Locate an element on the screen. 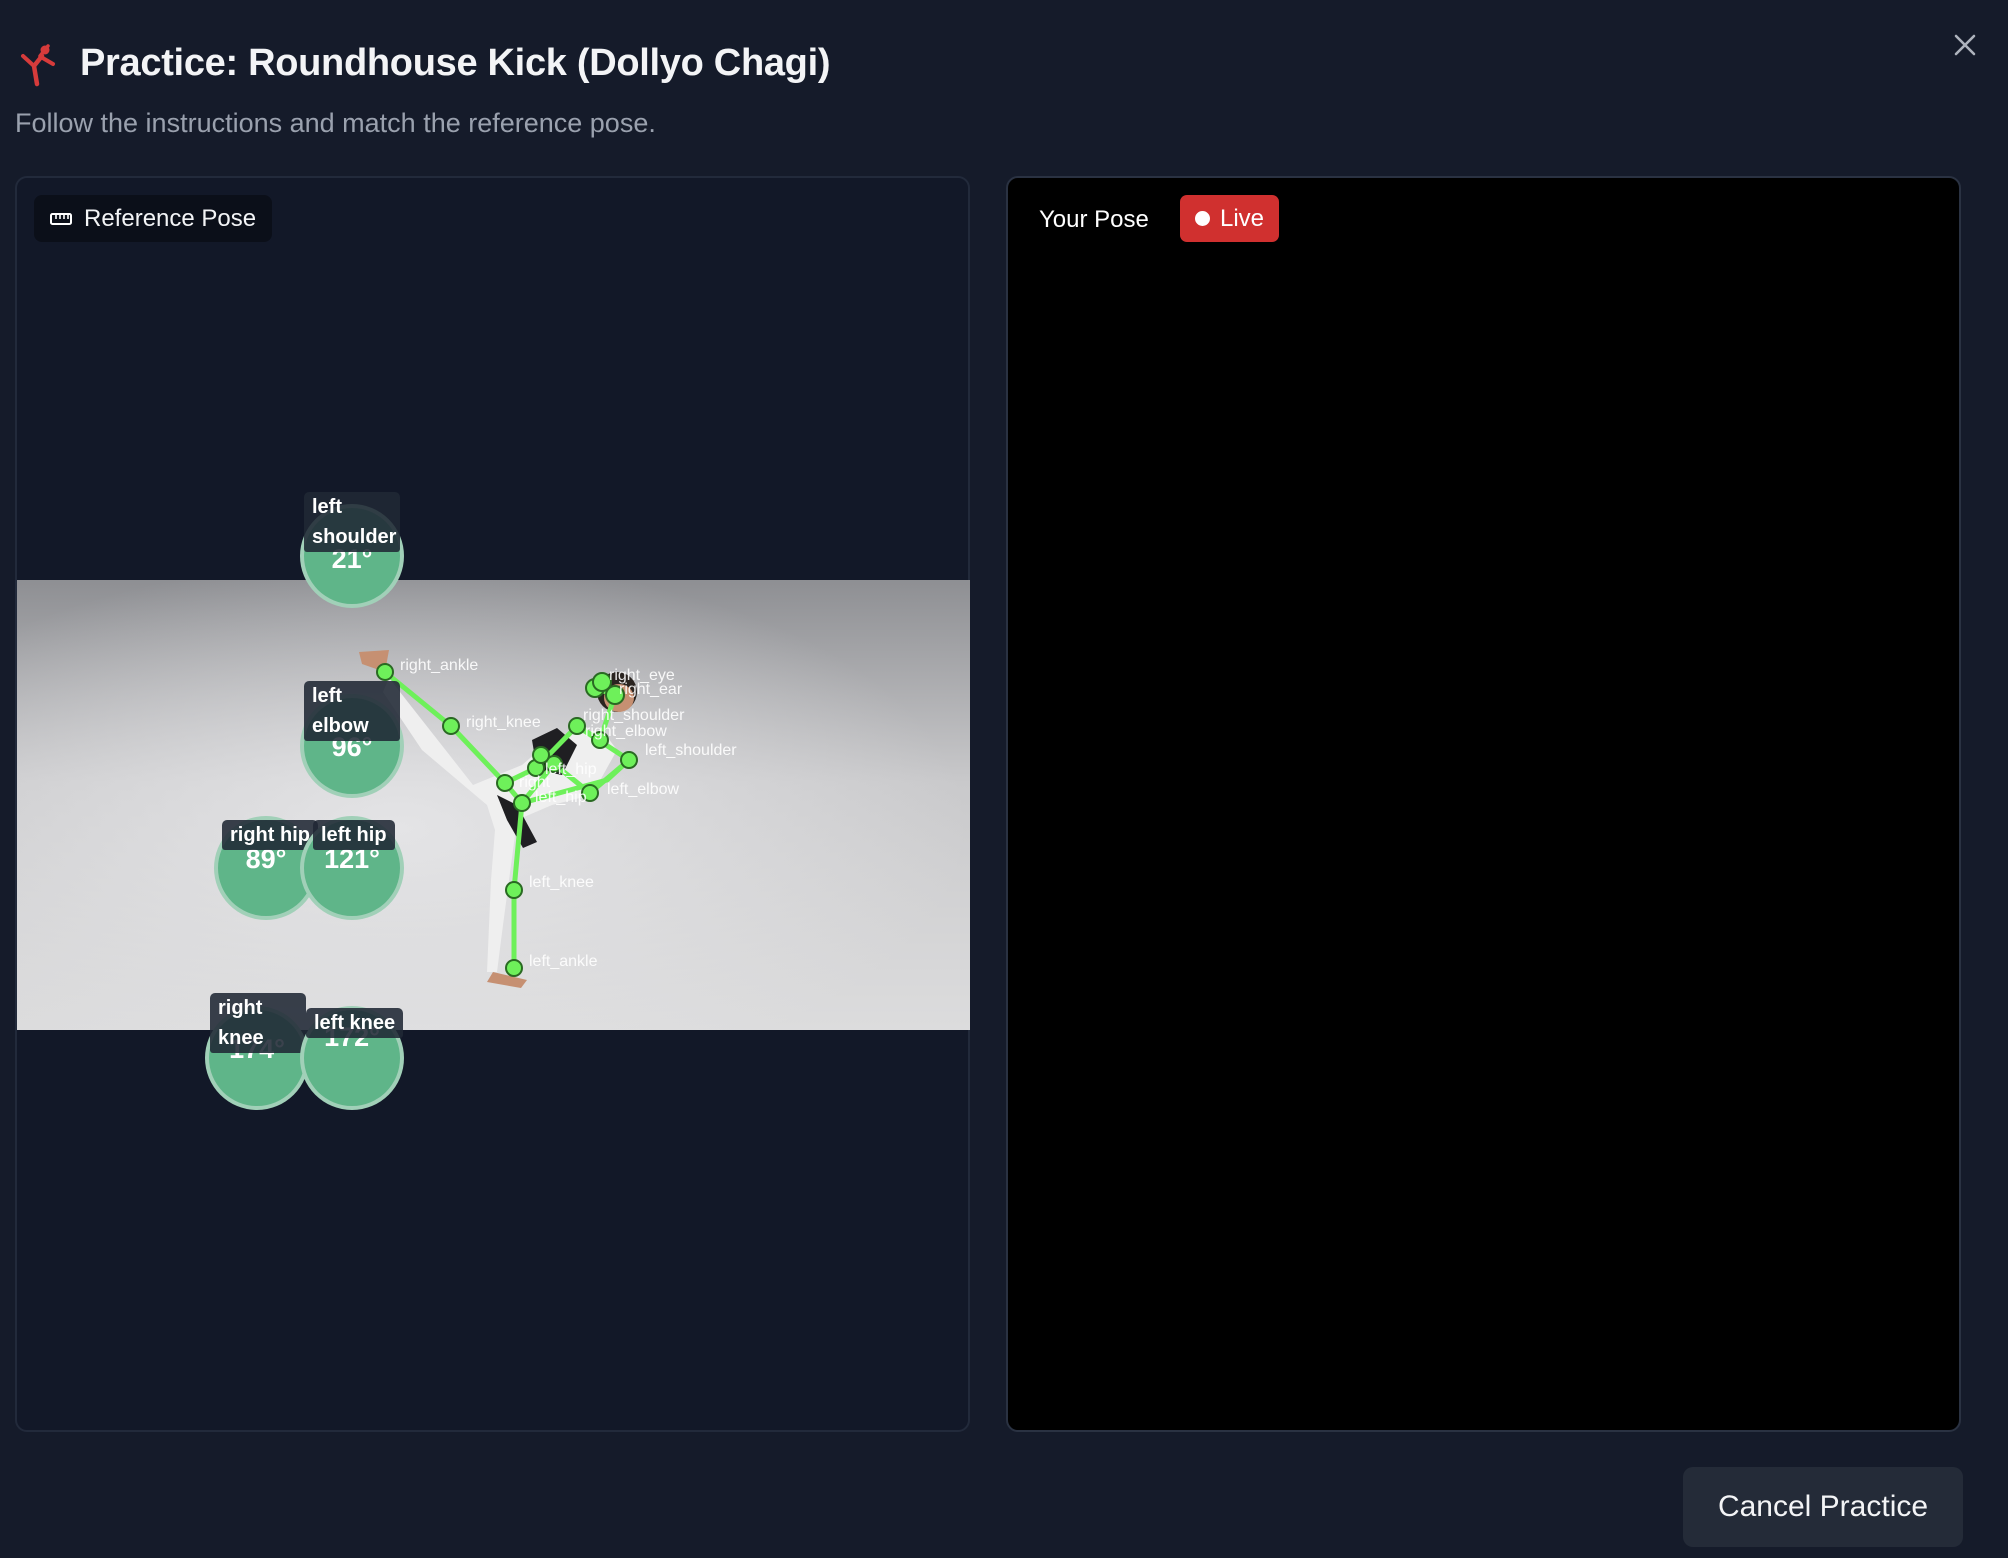 The image size is (2008, 1558). keypoint-label: left_shoulder is located at coordinates (691, 750).